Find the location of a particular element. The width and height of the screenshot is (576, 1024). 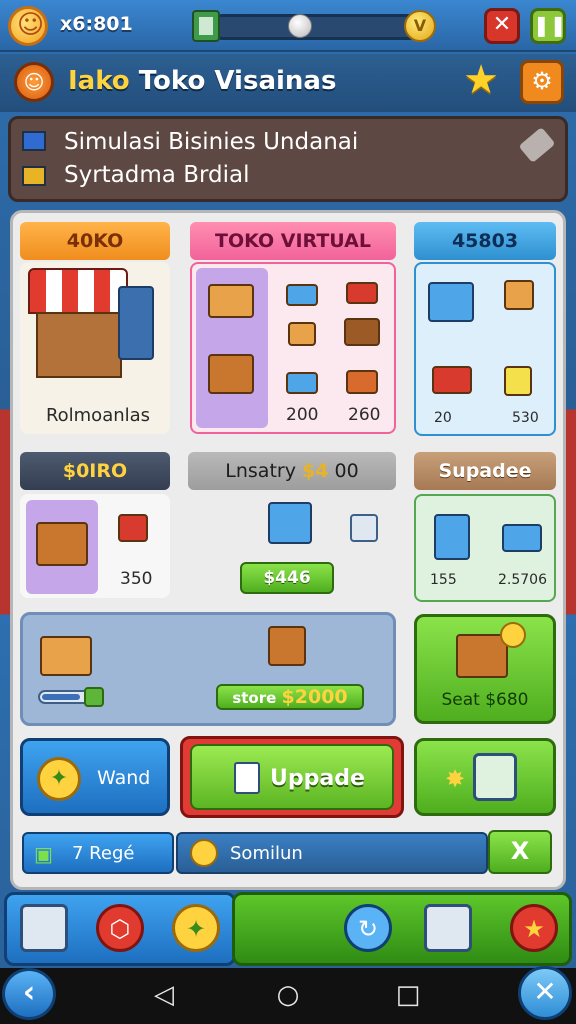

upgrade-value-1: 155 is located at coordinates (443, 580).